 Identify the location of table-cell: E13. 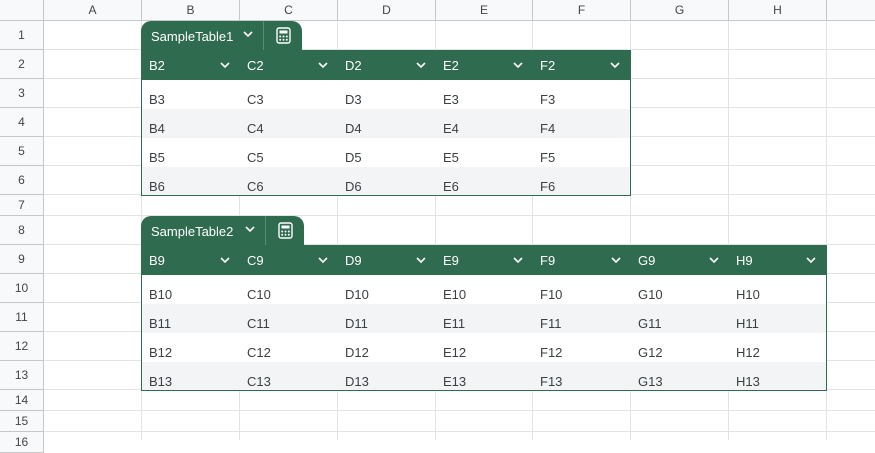
(451, 381).